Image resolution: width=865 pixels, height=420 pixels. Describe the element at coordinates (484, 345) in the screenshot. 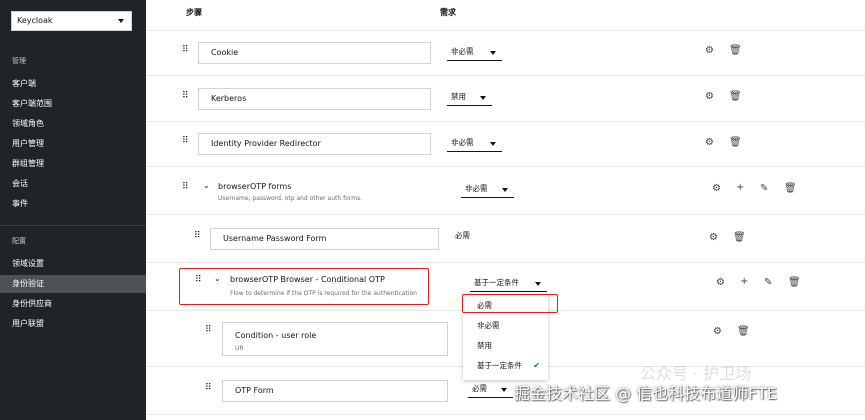

I see `option-label: 禁用` at that location.